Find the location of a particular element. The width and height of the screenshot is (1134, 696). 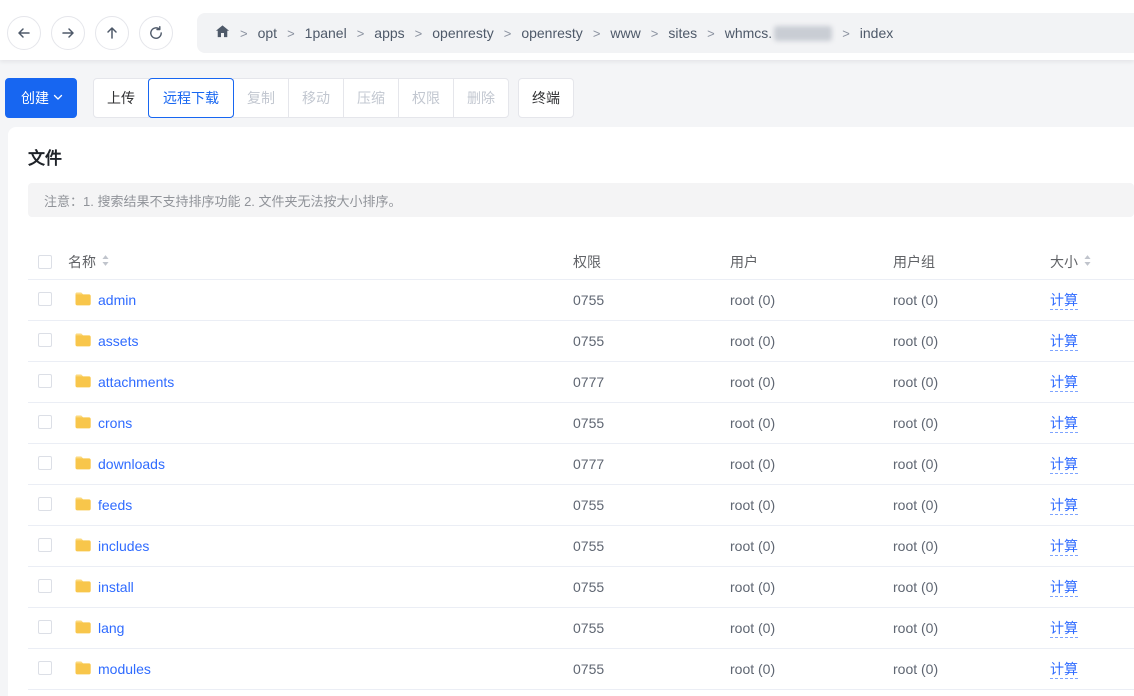

table-row: install 0755 root (0) root (0) 计算 is located at coordinates (581, 587).